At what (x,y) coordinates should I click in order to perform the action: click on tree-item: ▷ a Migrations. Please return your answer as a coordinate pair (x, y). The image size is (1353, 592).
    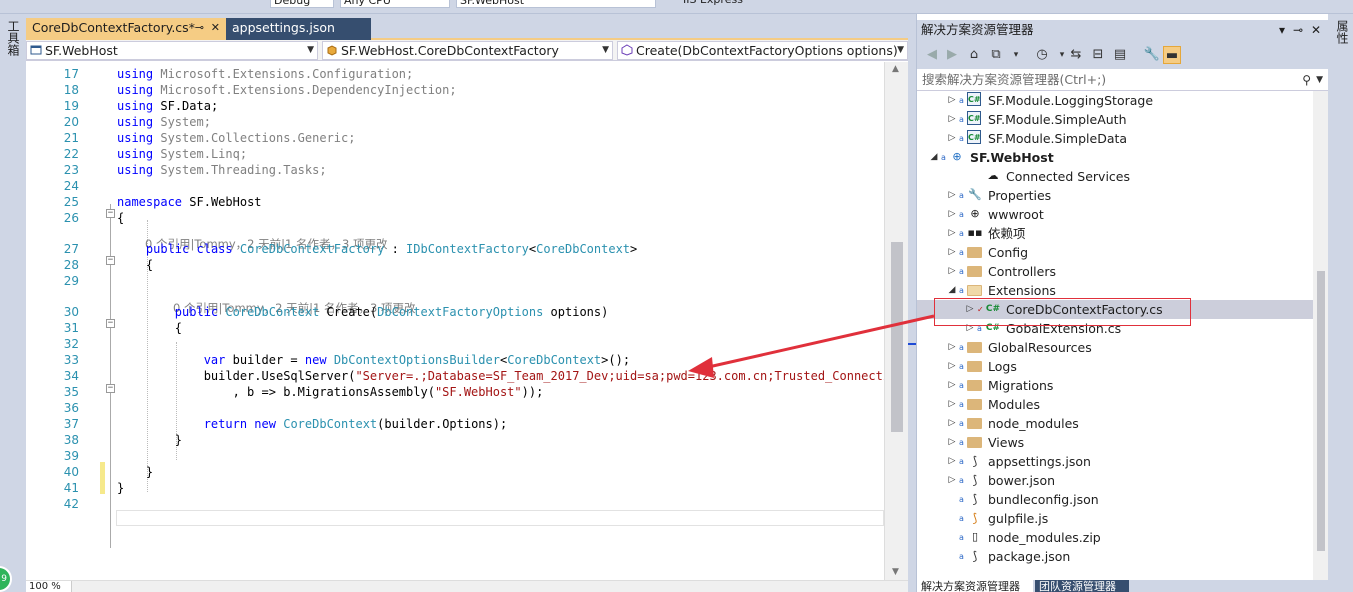
    Looking at the image, I should click on (1115, 385).